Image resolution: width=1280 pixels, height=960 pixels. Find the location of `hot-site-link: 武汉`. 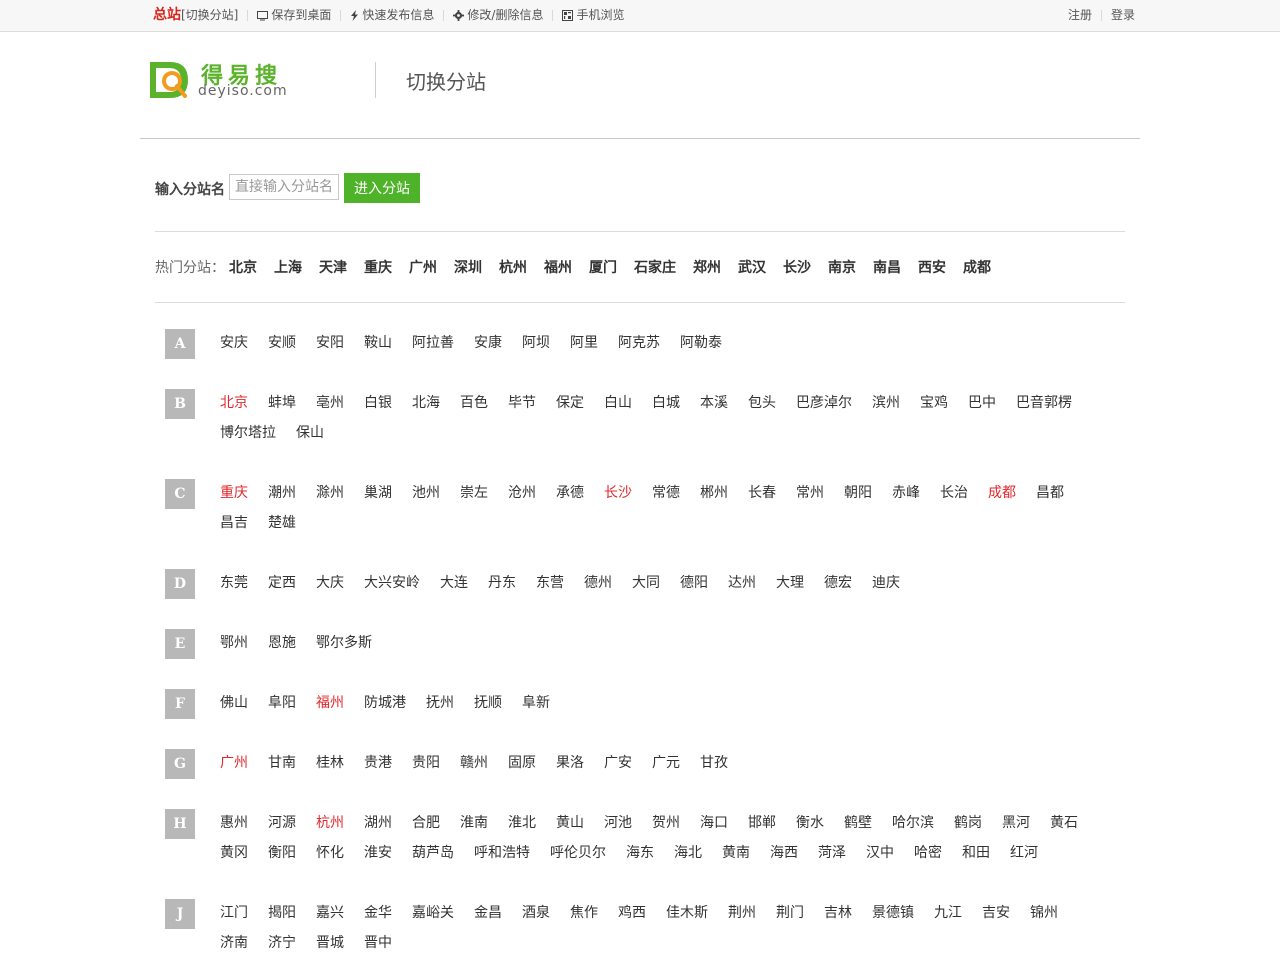

hot-site-link: 武汉 is located at coordinates (752, 267).